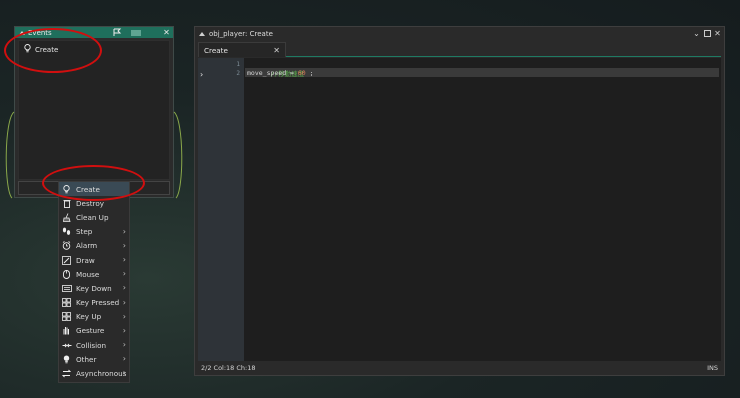 This screenshot has width=740, height=398. I want to click on line-number: 1, so click(238, 64).